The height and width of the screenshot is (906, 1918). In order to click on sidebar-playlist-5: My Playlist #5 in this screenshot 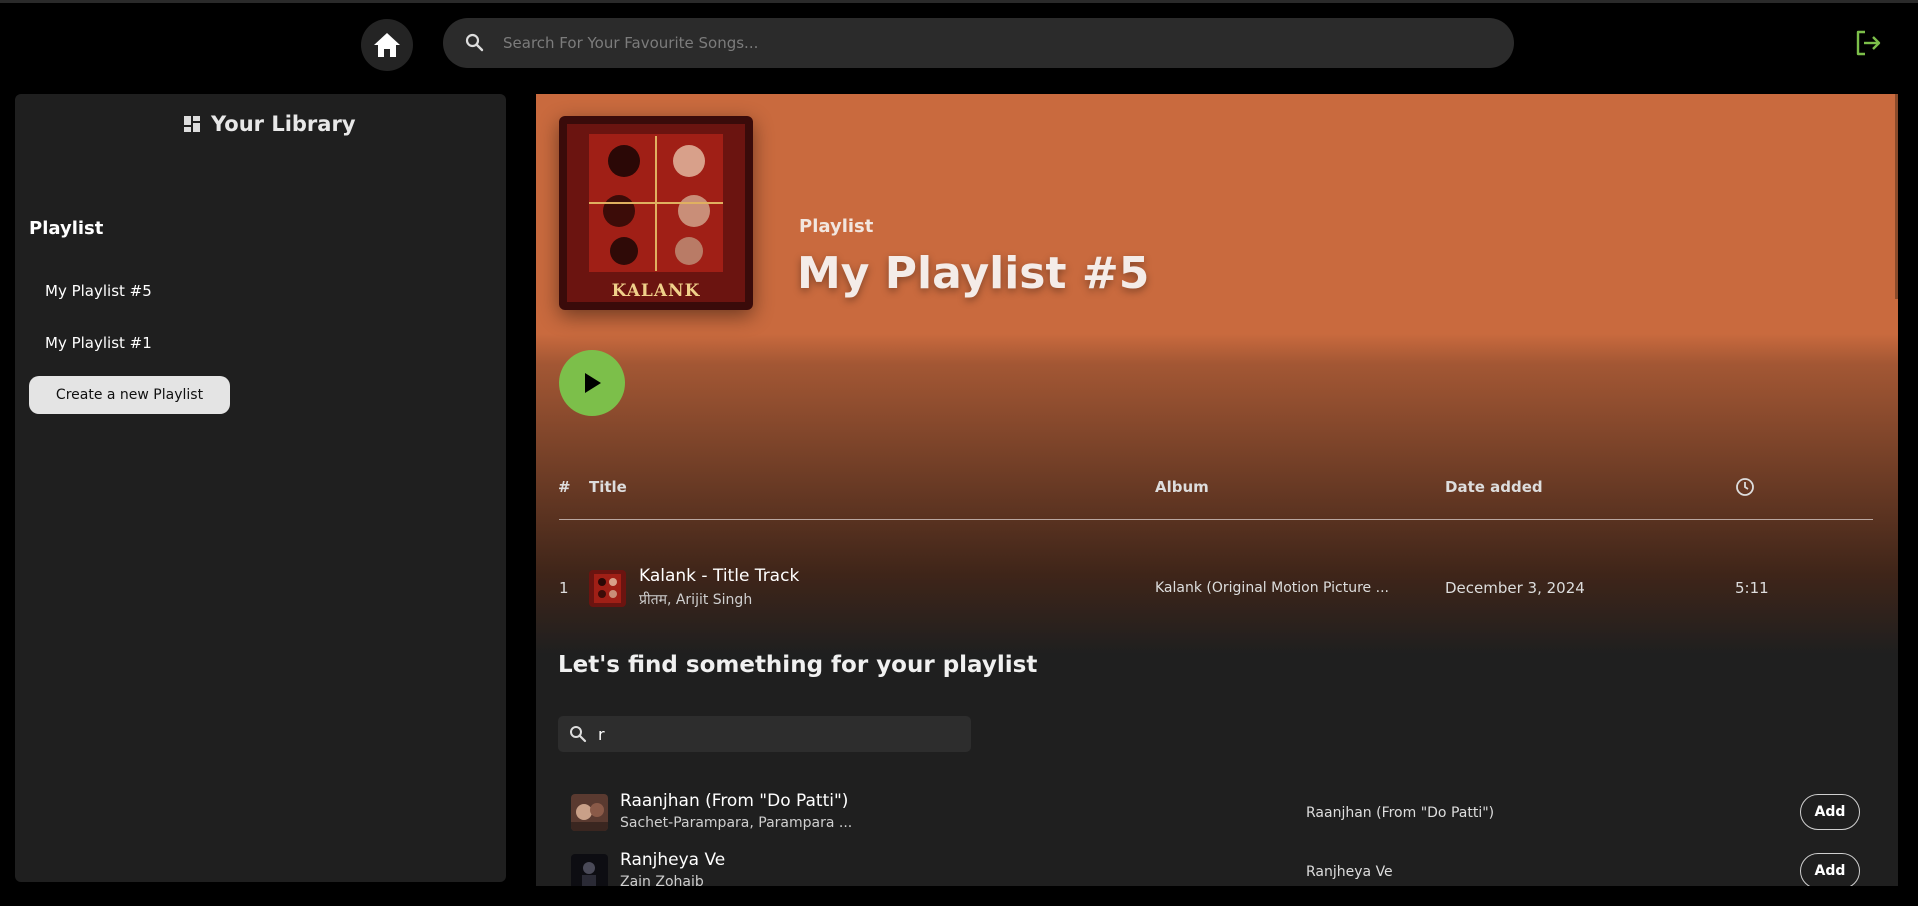, I will do `click(98, 291)`.